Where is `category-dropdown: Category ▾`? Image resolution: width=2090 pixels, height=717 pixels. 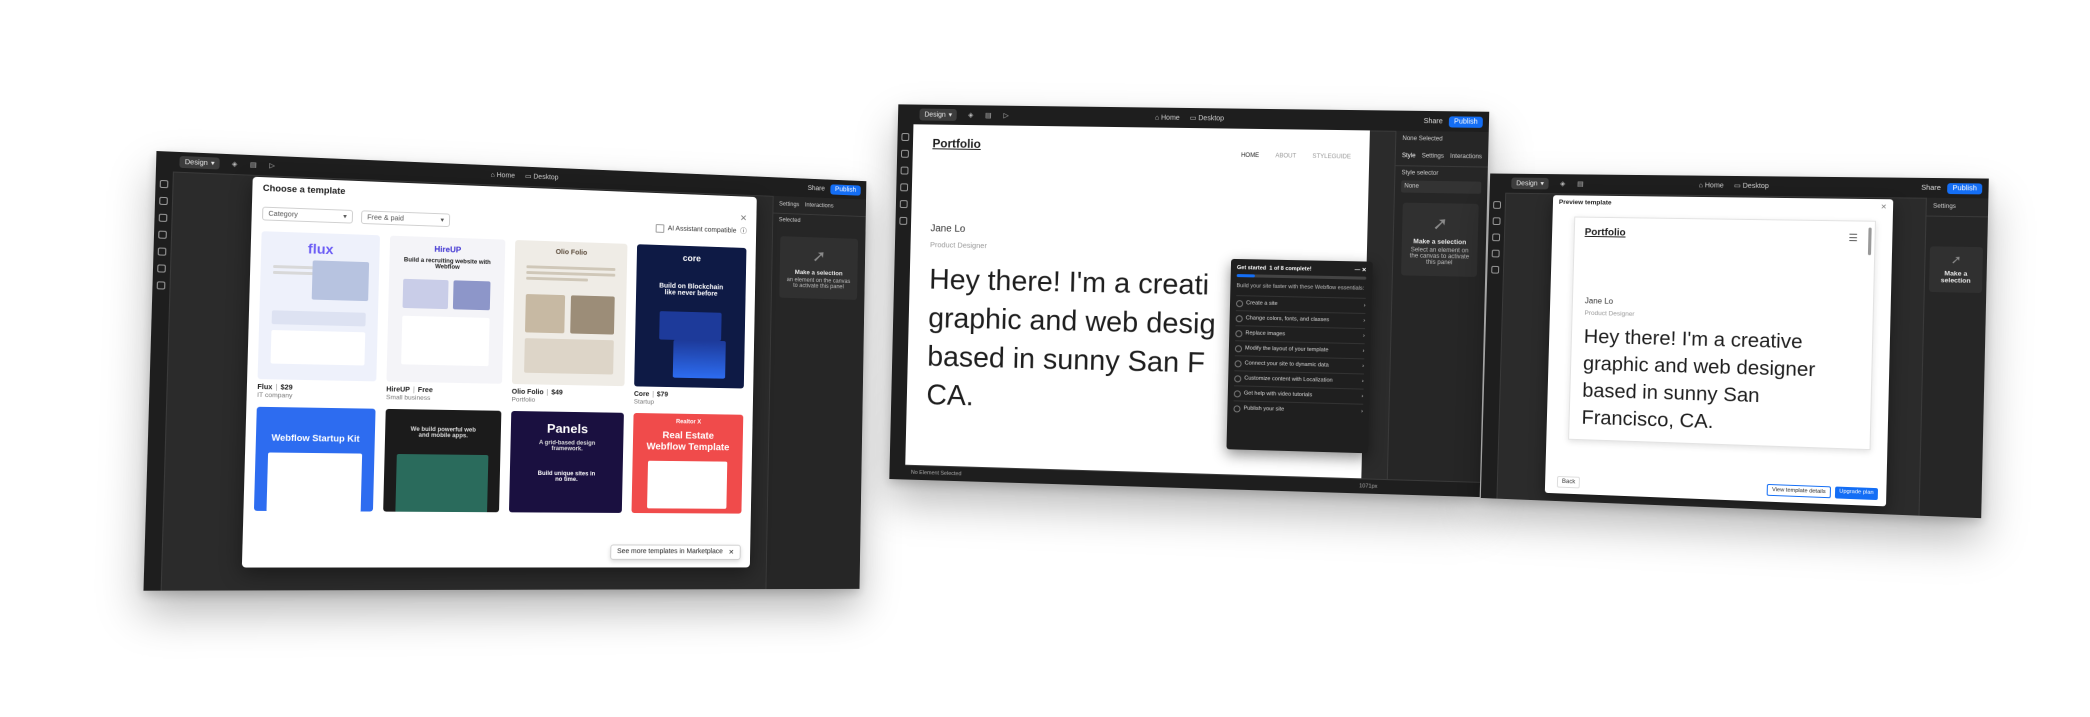
category-dropdown: Category ▾ is located at coordinates (307, 215).